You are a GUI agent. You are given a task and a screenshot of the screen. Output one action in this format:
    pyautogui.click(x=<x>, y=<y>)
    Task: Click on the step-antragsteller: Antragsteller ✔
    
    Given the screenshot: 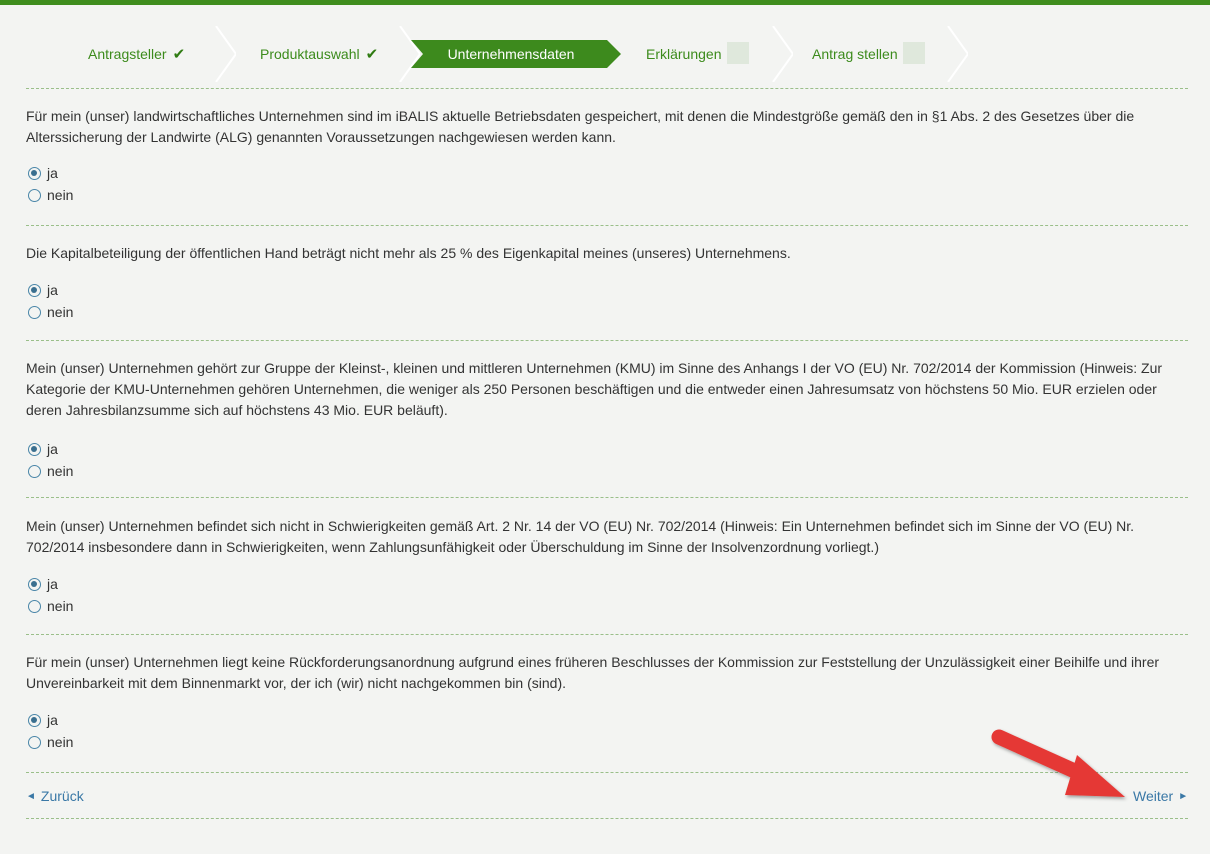 What is the action you would take?
    pyautogui.click(x=136, y=54)
    